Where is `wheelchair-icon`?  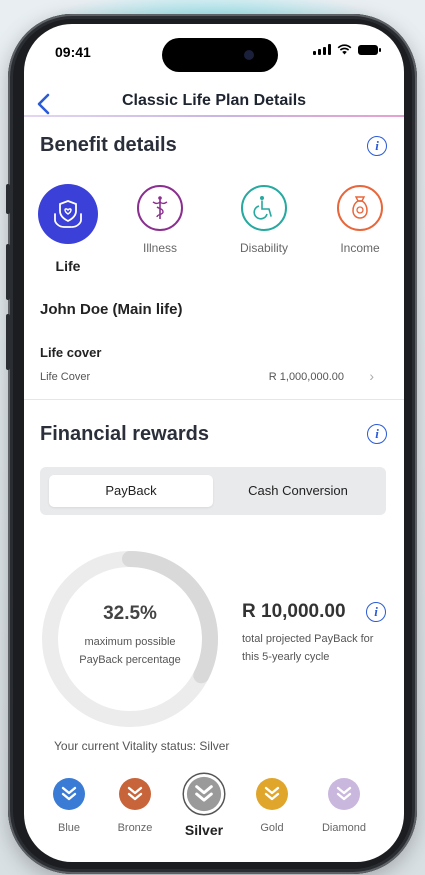
wheelchair-icon is located at coordinates (264, 208).